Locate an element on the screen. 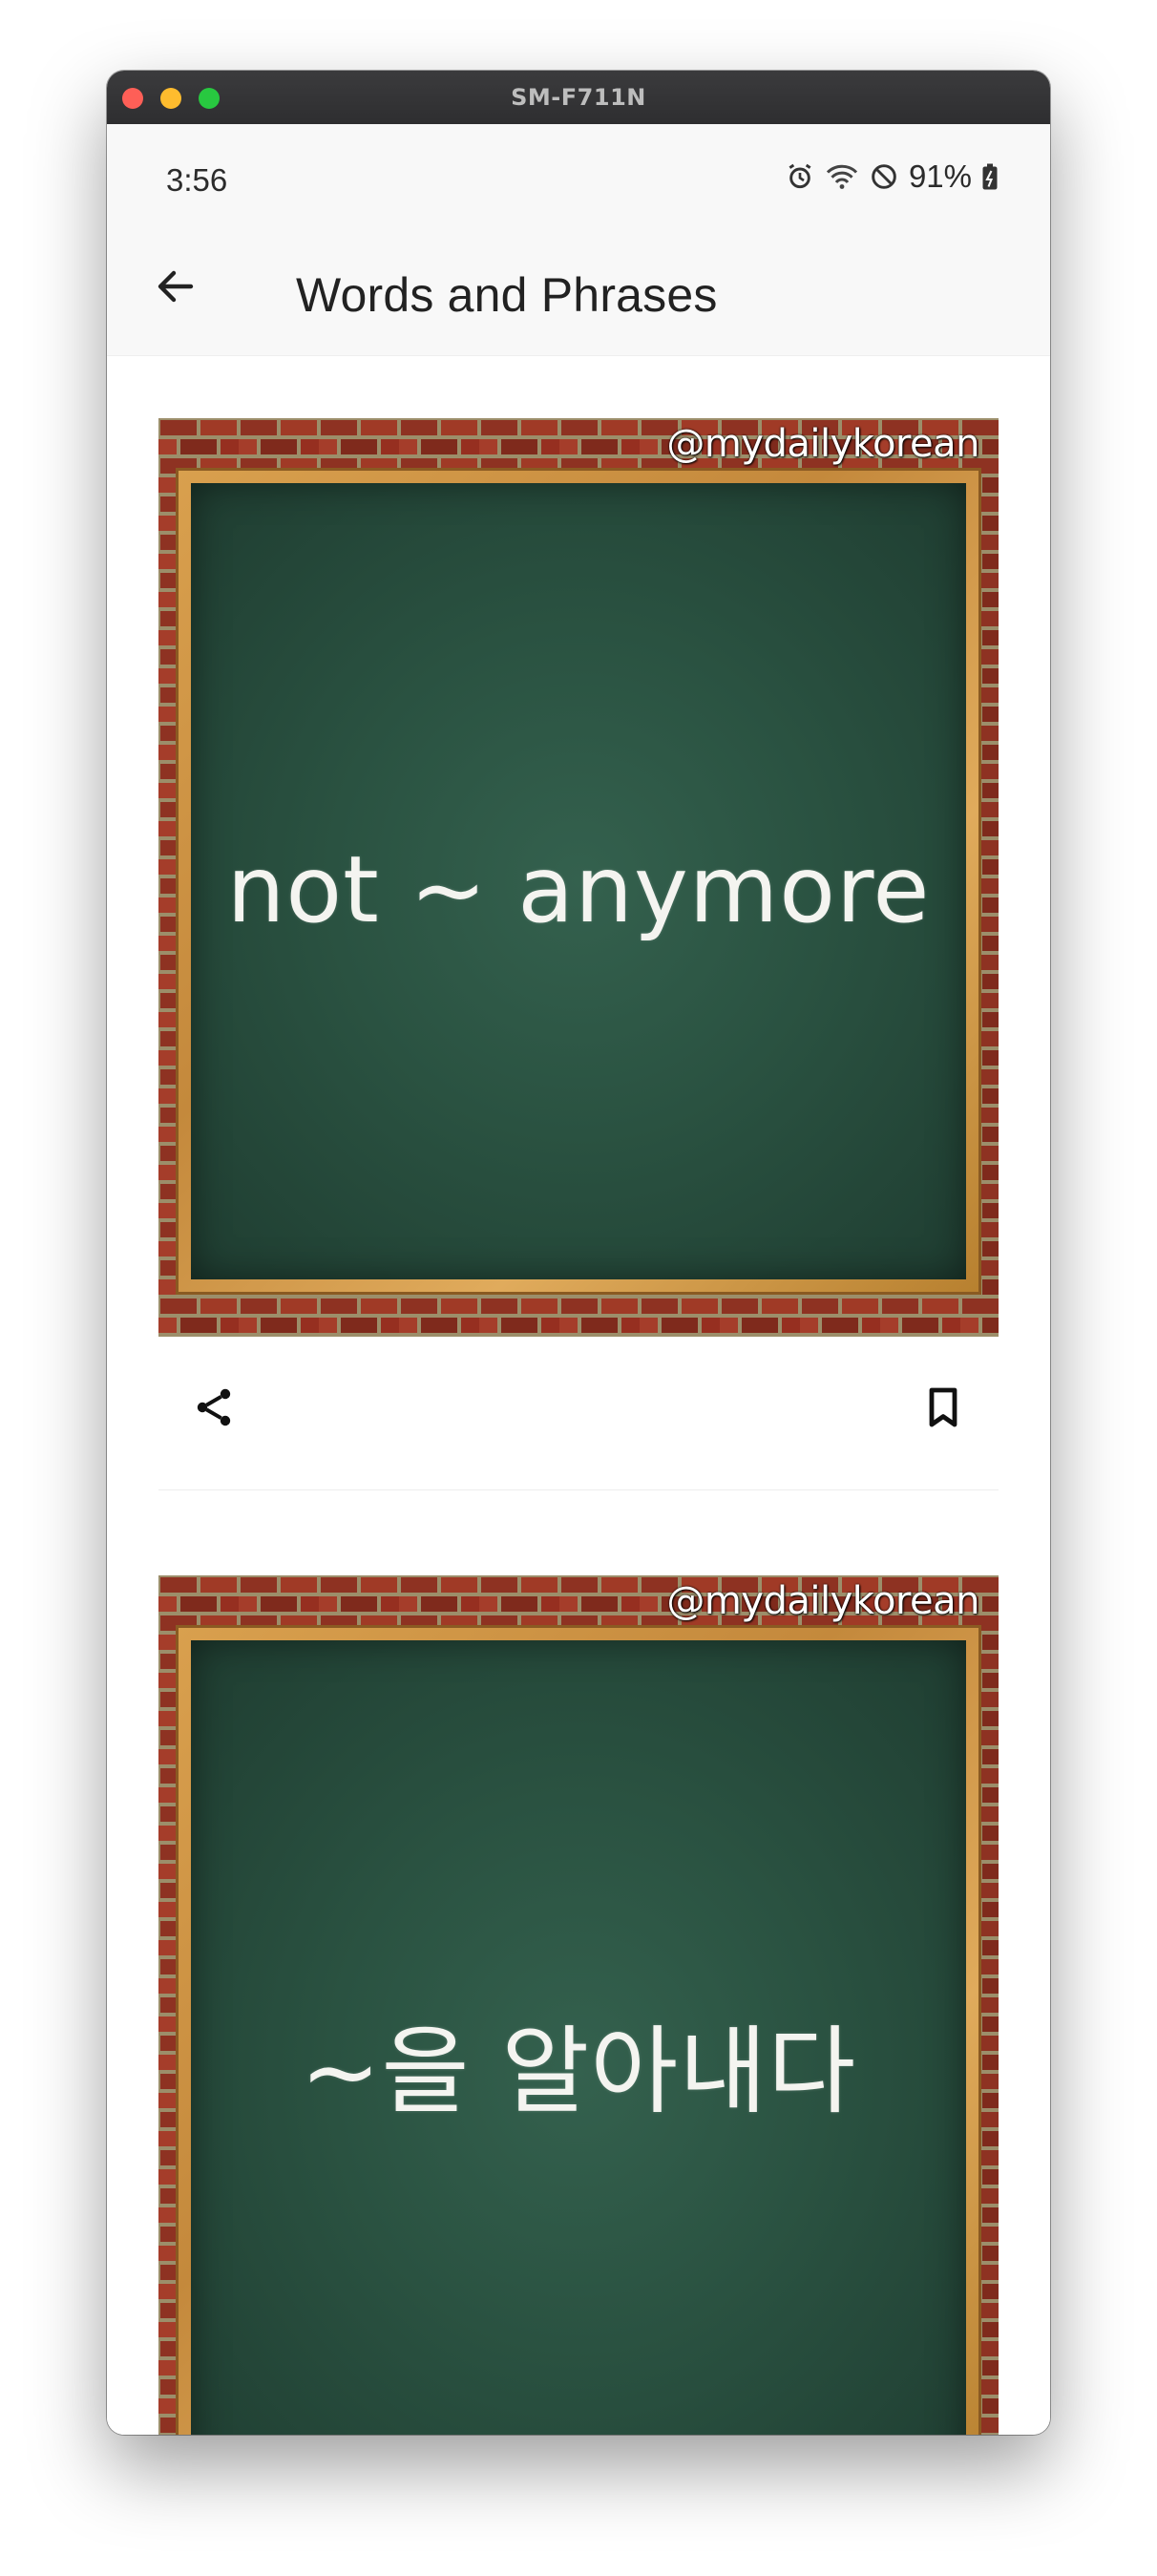 The height and width of the screenshot is (2576, 1157). share-icon is located at coordinates (214, 1409).